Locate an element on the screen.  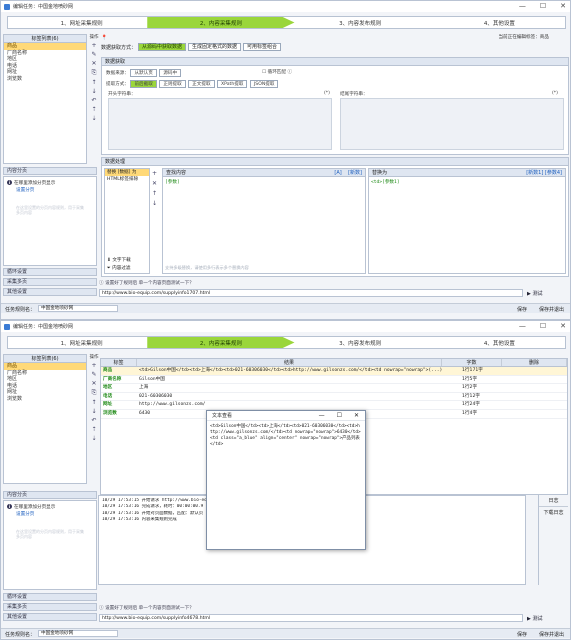
source-tag-html: 源码中 is located at coordinates (170, 73).